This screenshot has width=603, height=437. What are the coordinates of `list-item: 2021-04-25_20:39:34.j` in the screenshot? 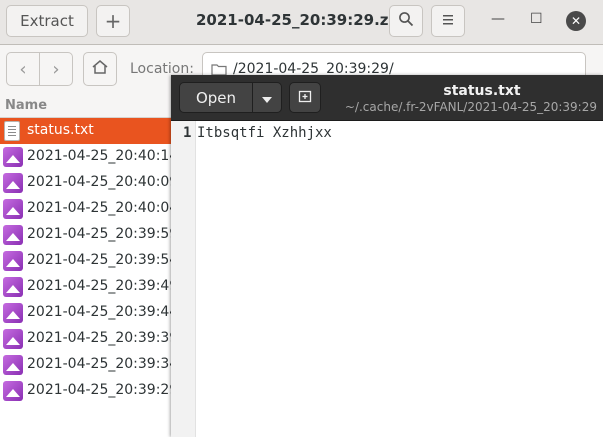 It's located at (86, 365).